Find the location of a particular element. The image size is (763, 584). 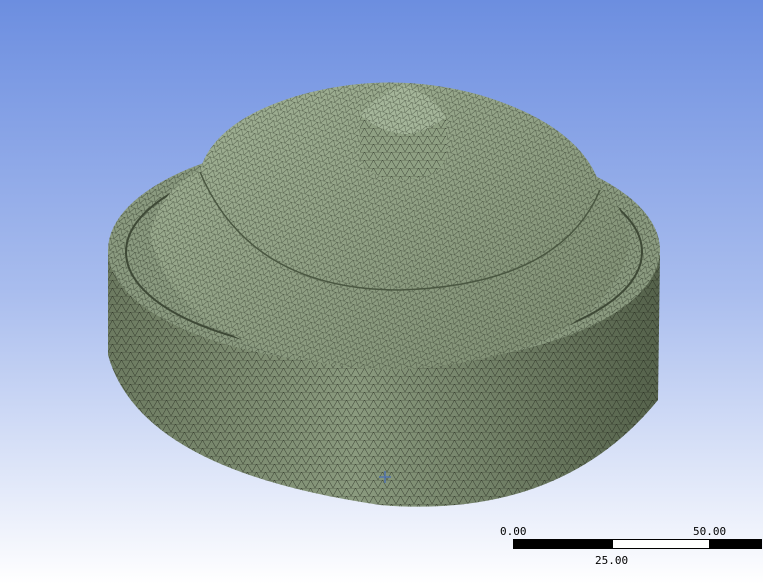

scale-ruler is located at coordinates (637, 544).